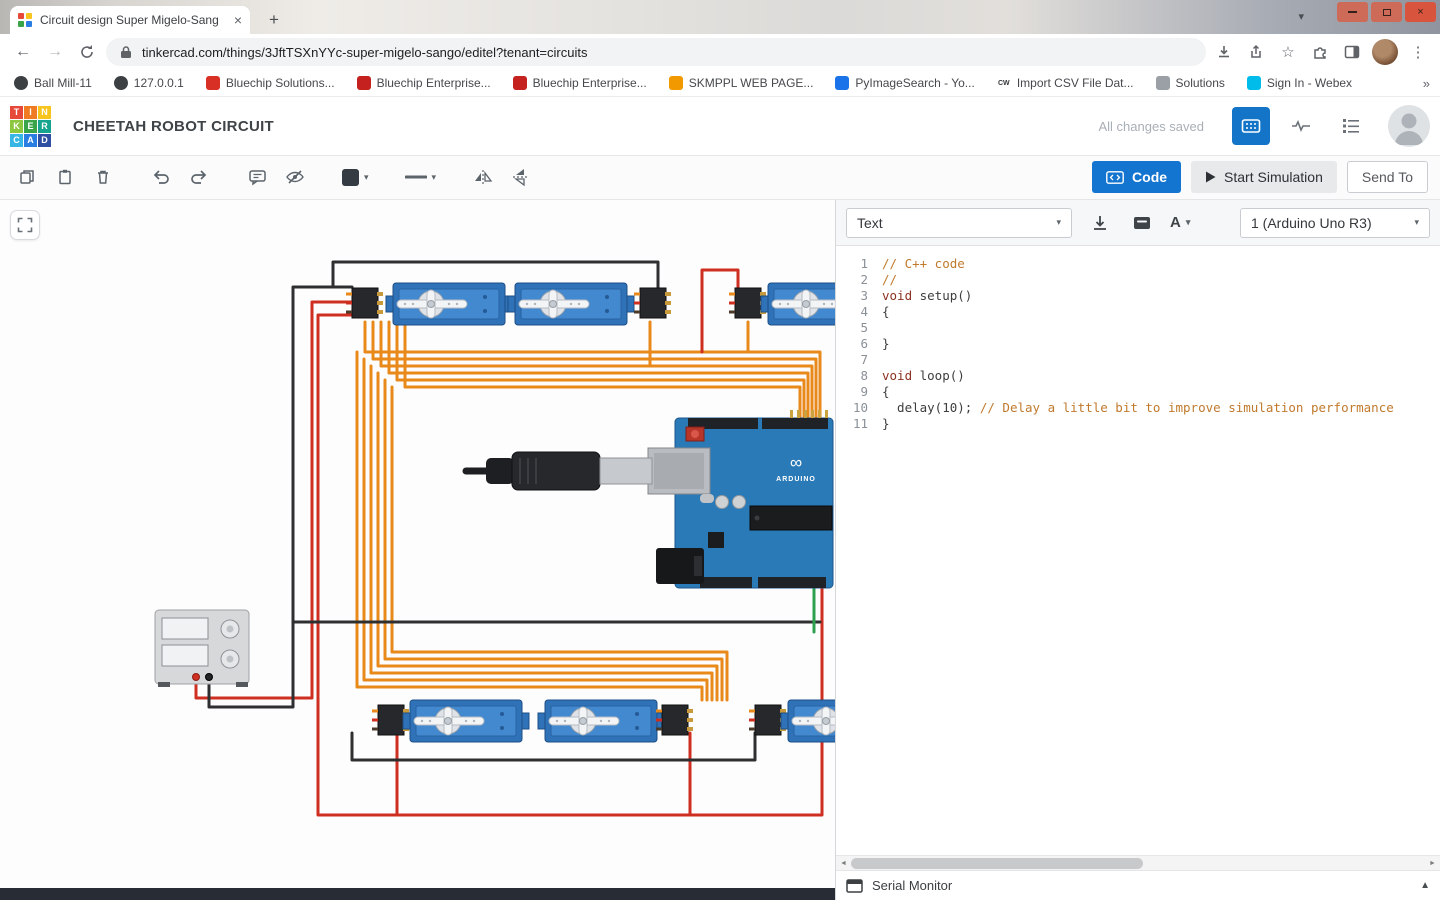 The height and width of the screenshot is (900, 1440). Describe the element at coordinates (1432, 863) in the screenshot. I see `scroll-right-icon: ►` at that location.